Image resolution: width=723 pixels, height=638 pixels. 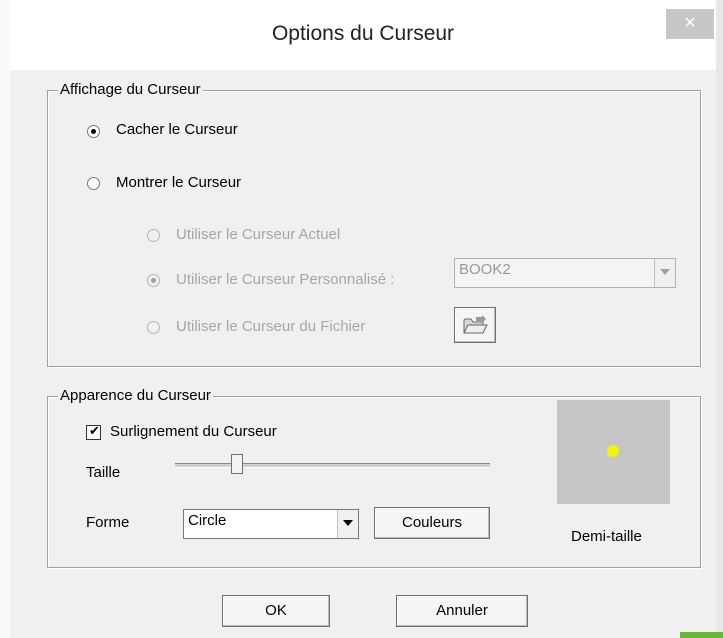 I want to click on use-custom-cursor-radio, so click(x=153, y=280).